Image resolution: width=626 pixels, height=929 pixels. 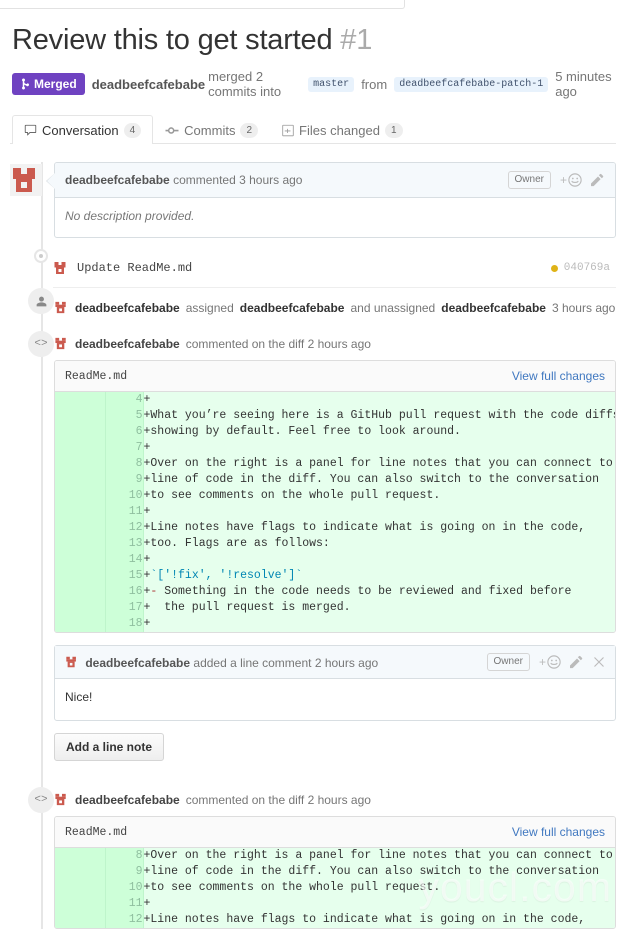 I want to click on comment-body: No description provided., so click(x=335, y=217).